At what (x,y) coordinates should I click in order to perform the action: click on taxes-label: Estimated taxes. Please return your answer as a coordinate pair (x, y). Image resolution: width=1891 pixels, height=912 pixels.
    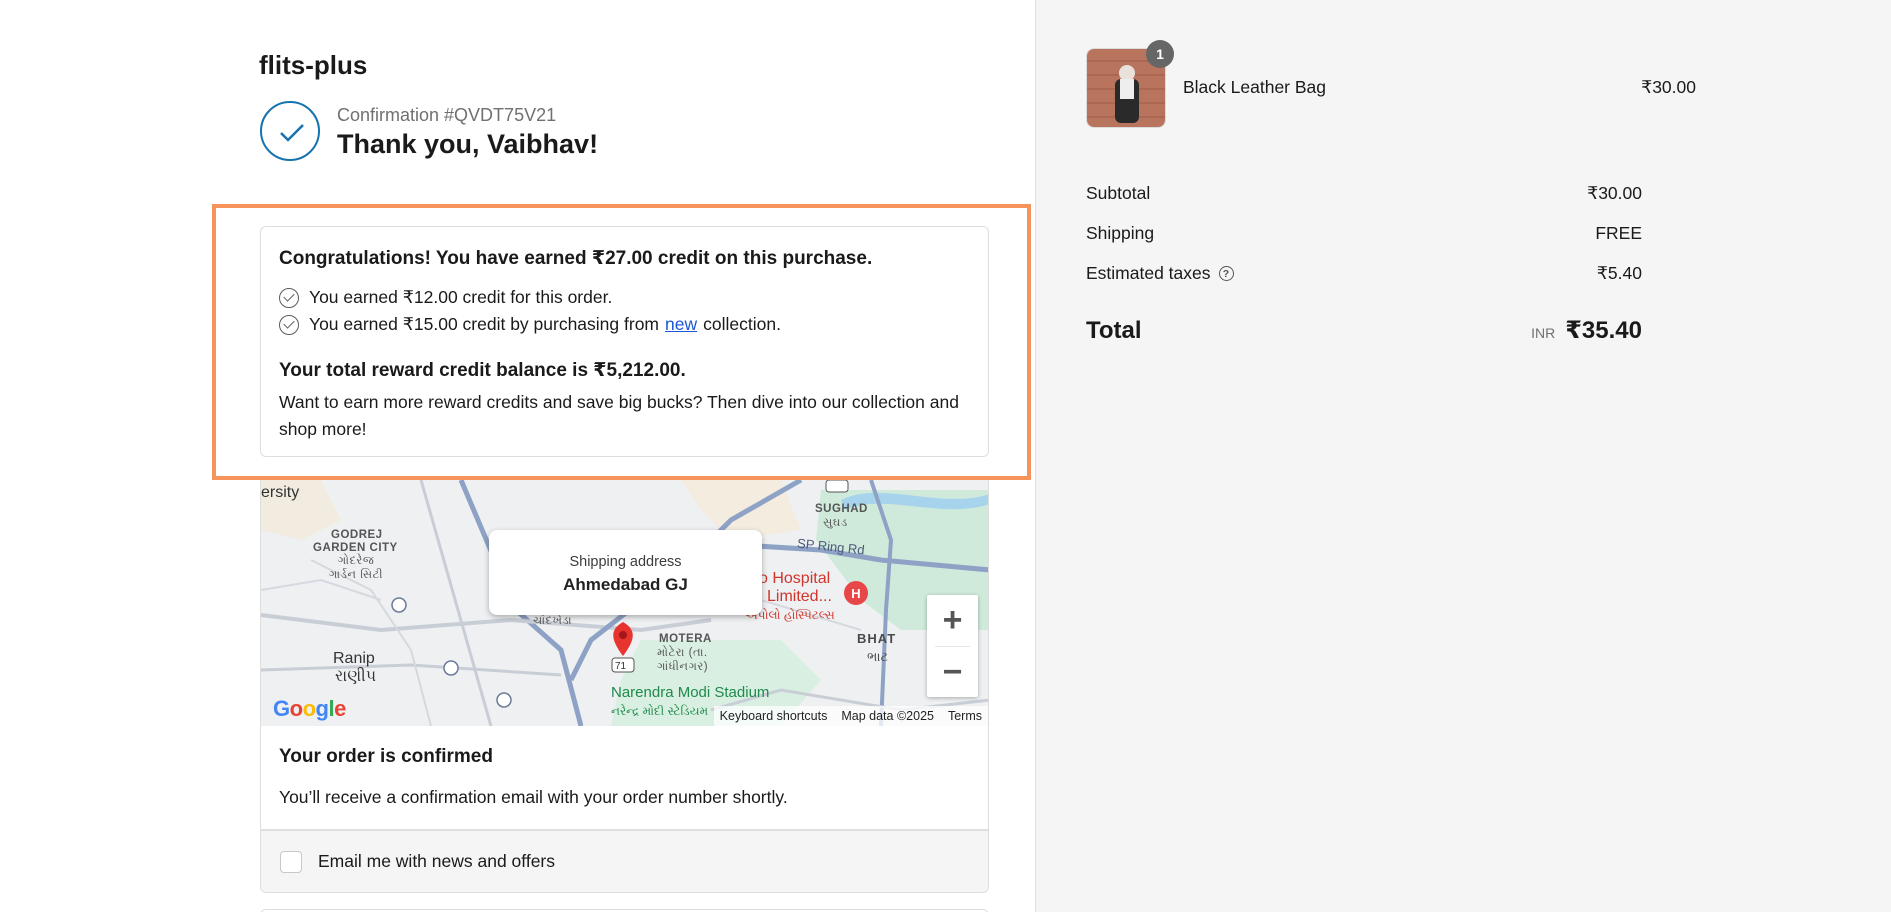
    Looking at the image, I should click on (1148, 273).